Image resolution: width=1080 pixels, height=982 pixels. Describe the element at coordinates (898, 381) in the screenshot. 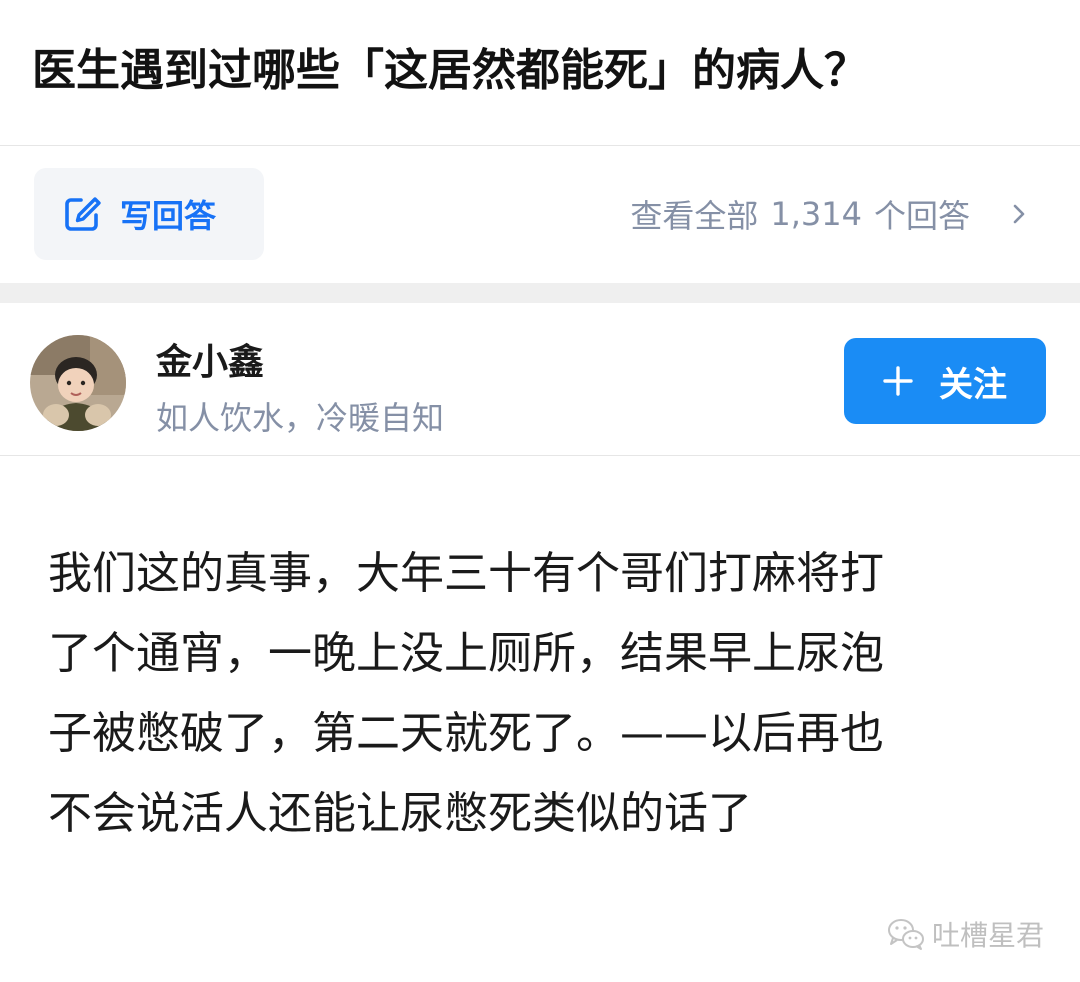

I see `plus-icon` at that location.